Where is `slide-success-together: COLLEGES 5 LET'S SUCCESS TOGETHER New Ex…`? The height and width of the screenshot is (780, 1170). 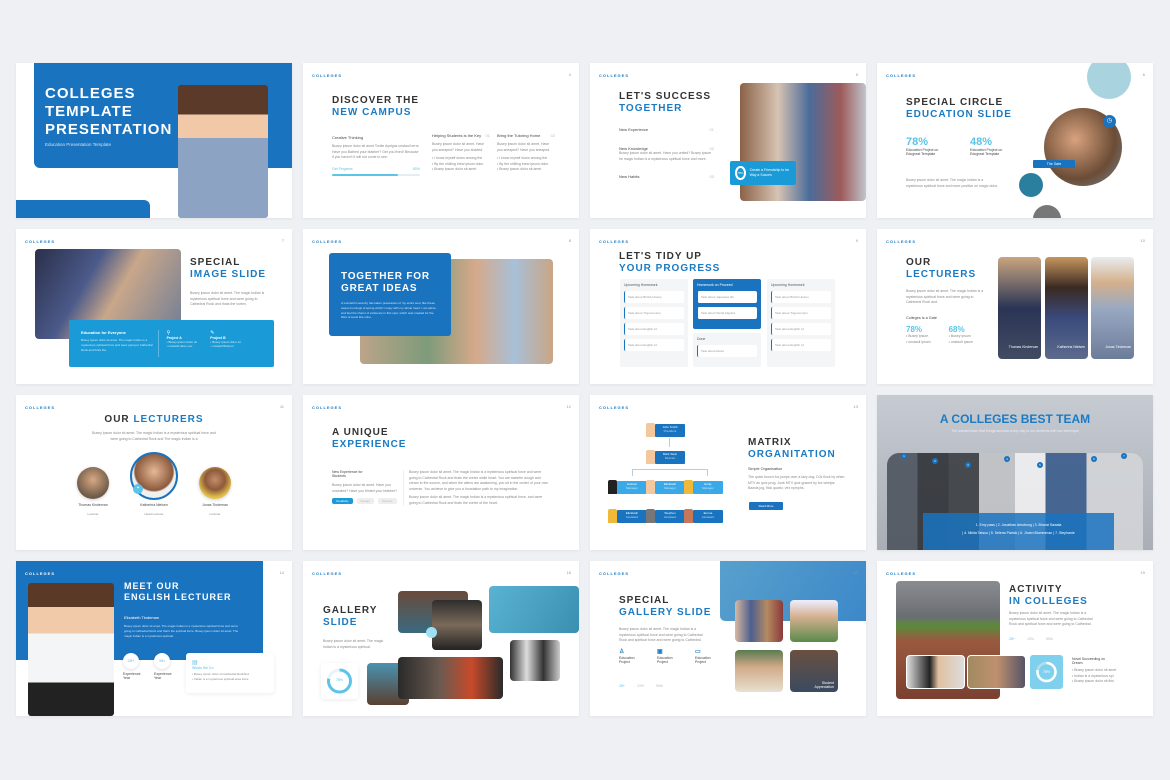 slide-success-together: COLLEGES 5 LET'S SUCCESS TOGETHER New Ex… is located at coordinates (728, 140).